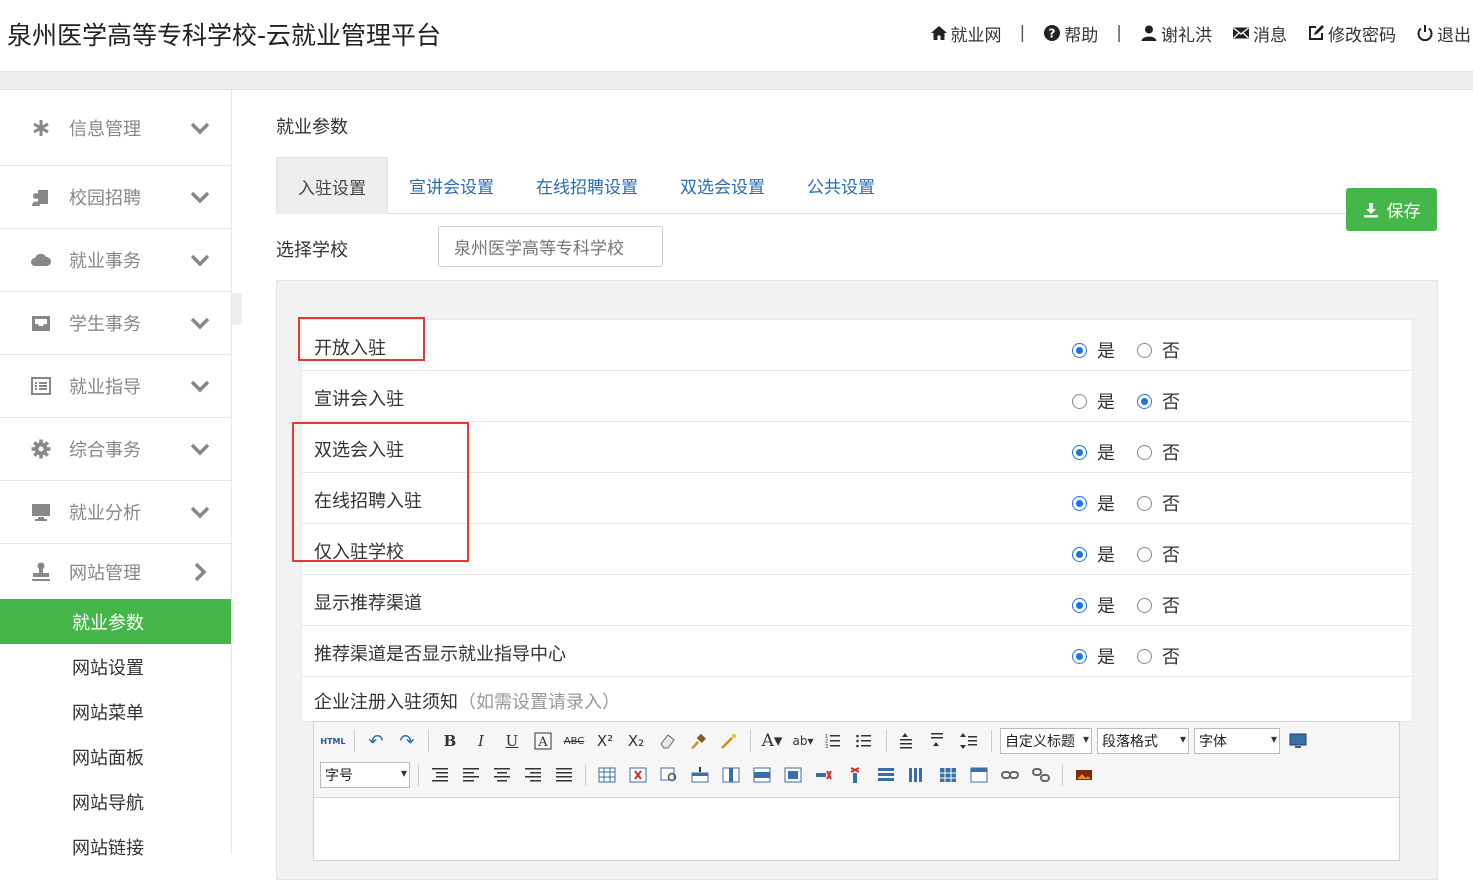 The height and width of the screenshot is (880, 1473). I want to click on setting-row-channels-guidance: 推荐渠道是否显示就业指导中心 是 否, so click(857, 651).